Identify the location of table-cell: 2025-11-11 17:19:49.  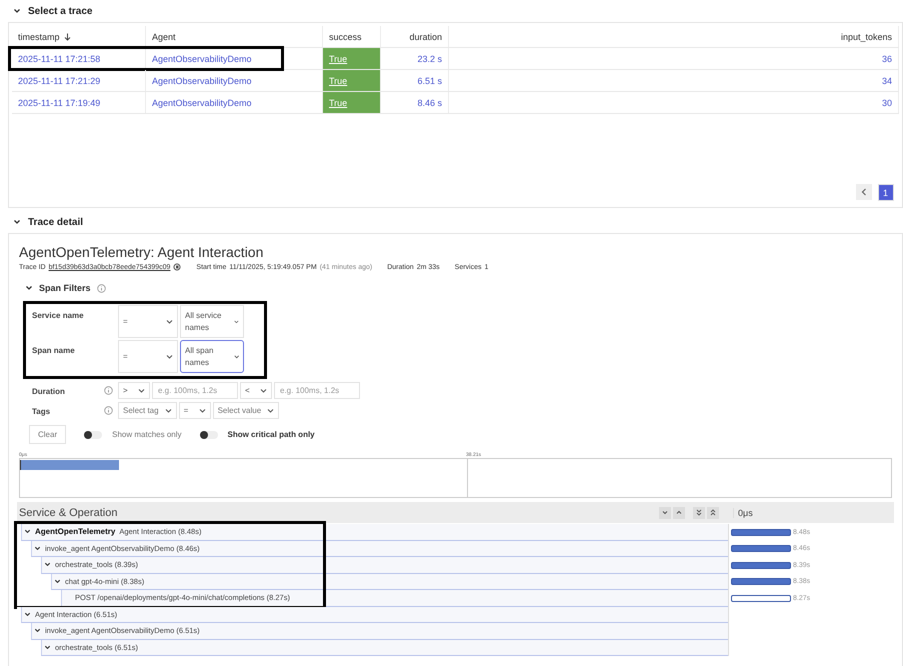
(79, 102).